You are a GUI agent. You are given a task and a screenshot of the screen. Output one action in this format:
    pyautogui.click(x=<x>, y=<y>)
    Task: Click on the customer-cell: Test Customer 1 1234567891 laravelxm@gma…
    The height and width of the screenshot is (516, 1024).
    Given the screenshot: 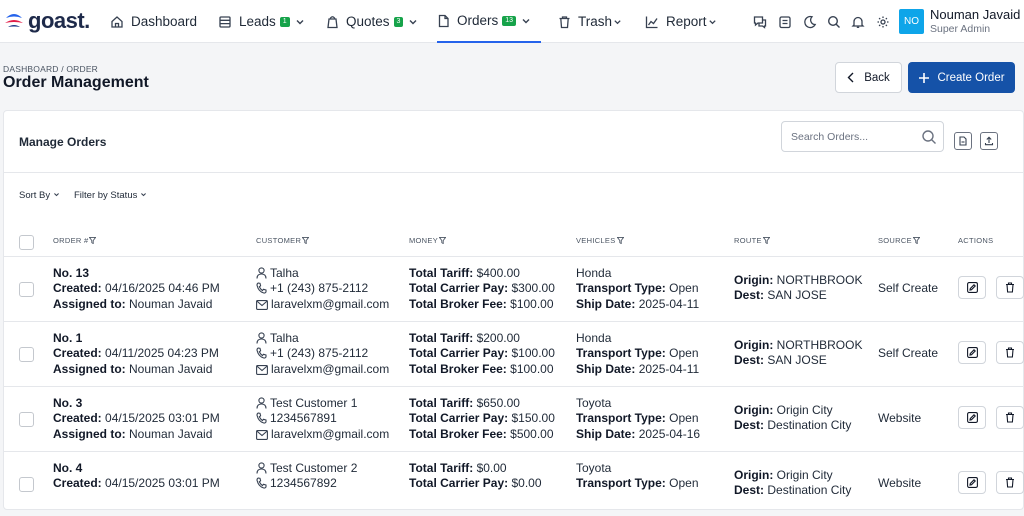 What is the action you would take?
    pyautogui.click(x=322, y=419)
    